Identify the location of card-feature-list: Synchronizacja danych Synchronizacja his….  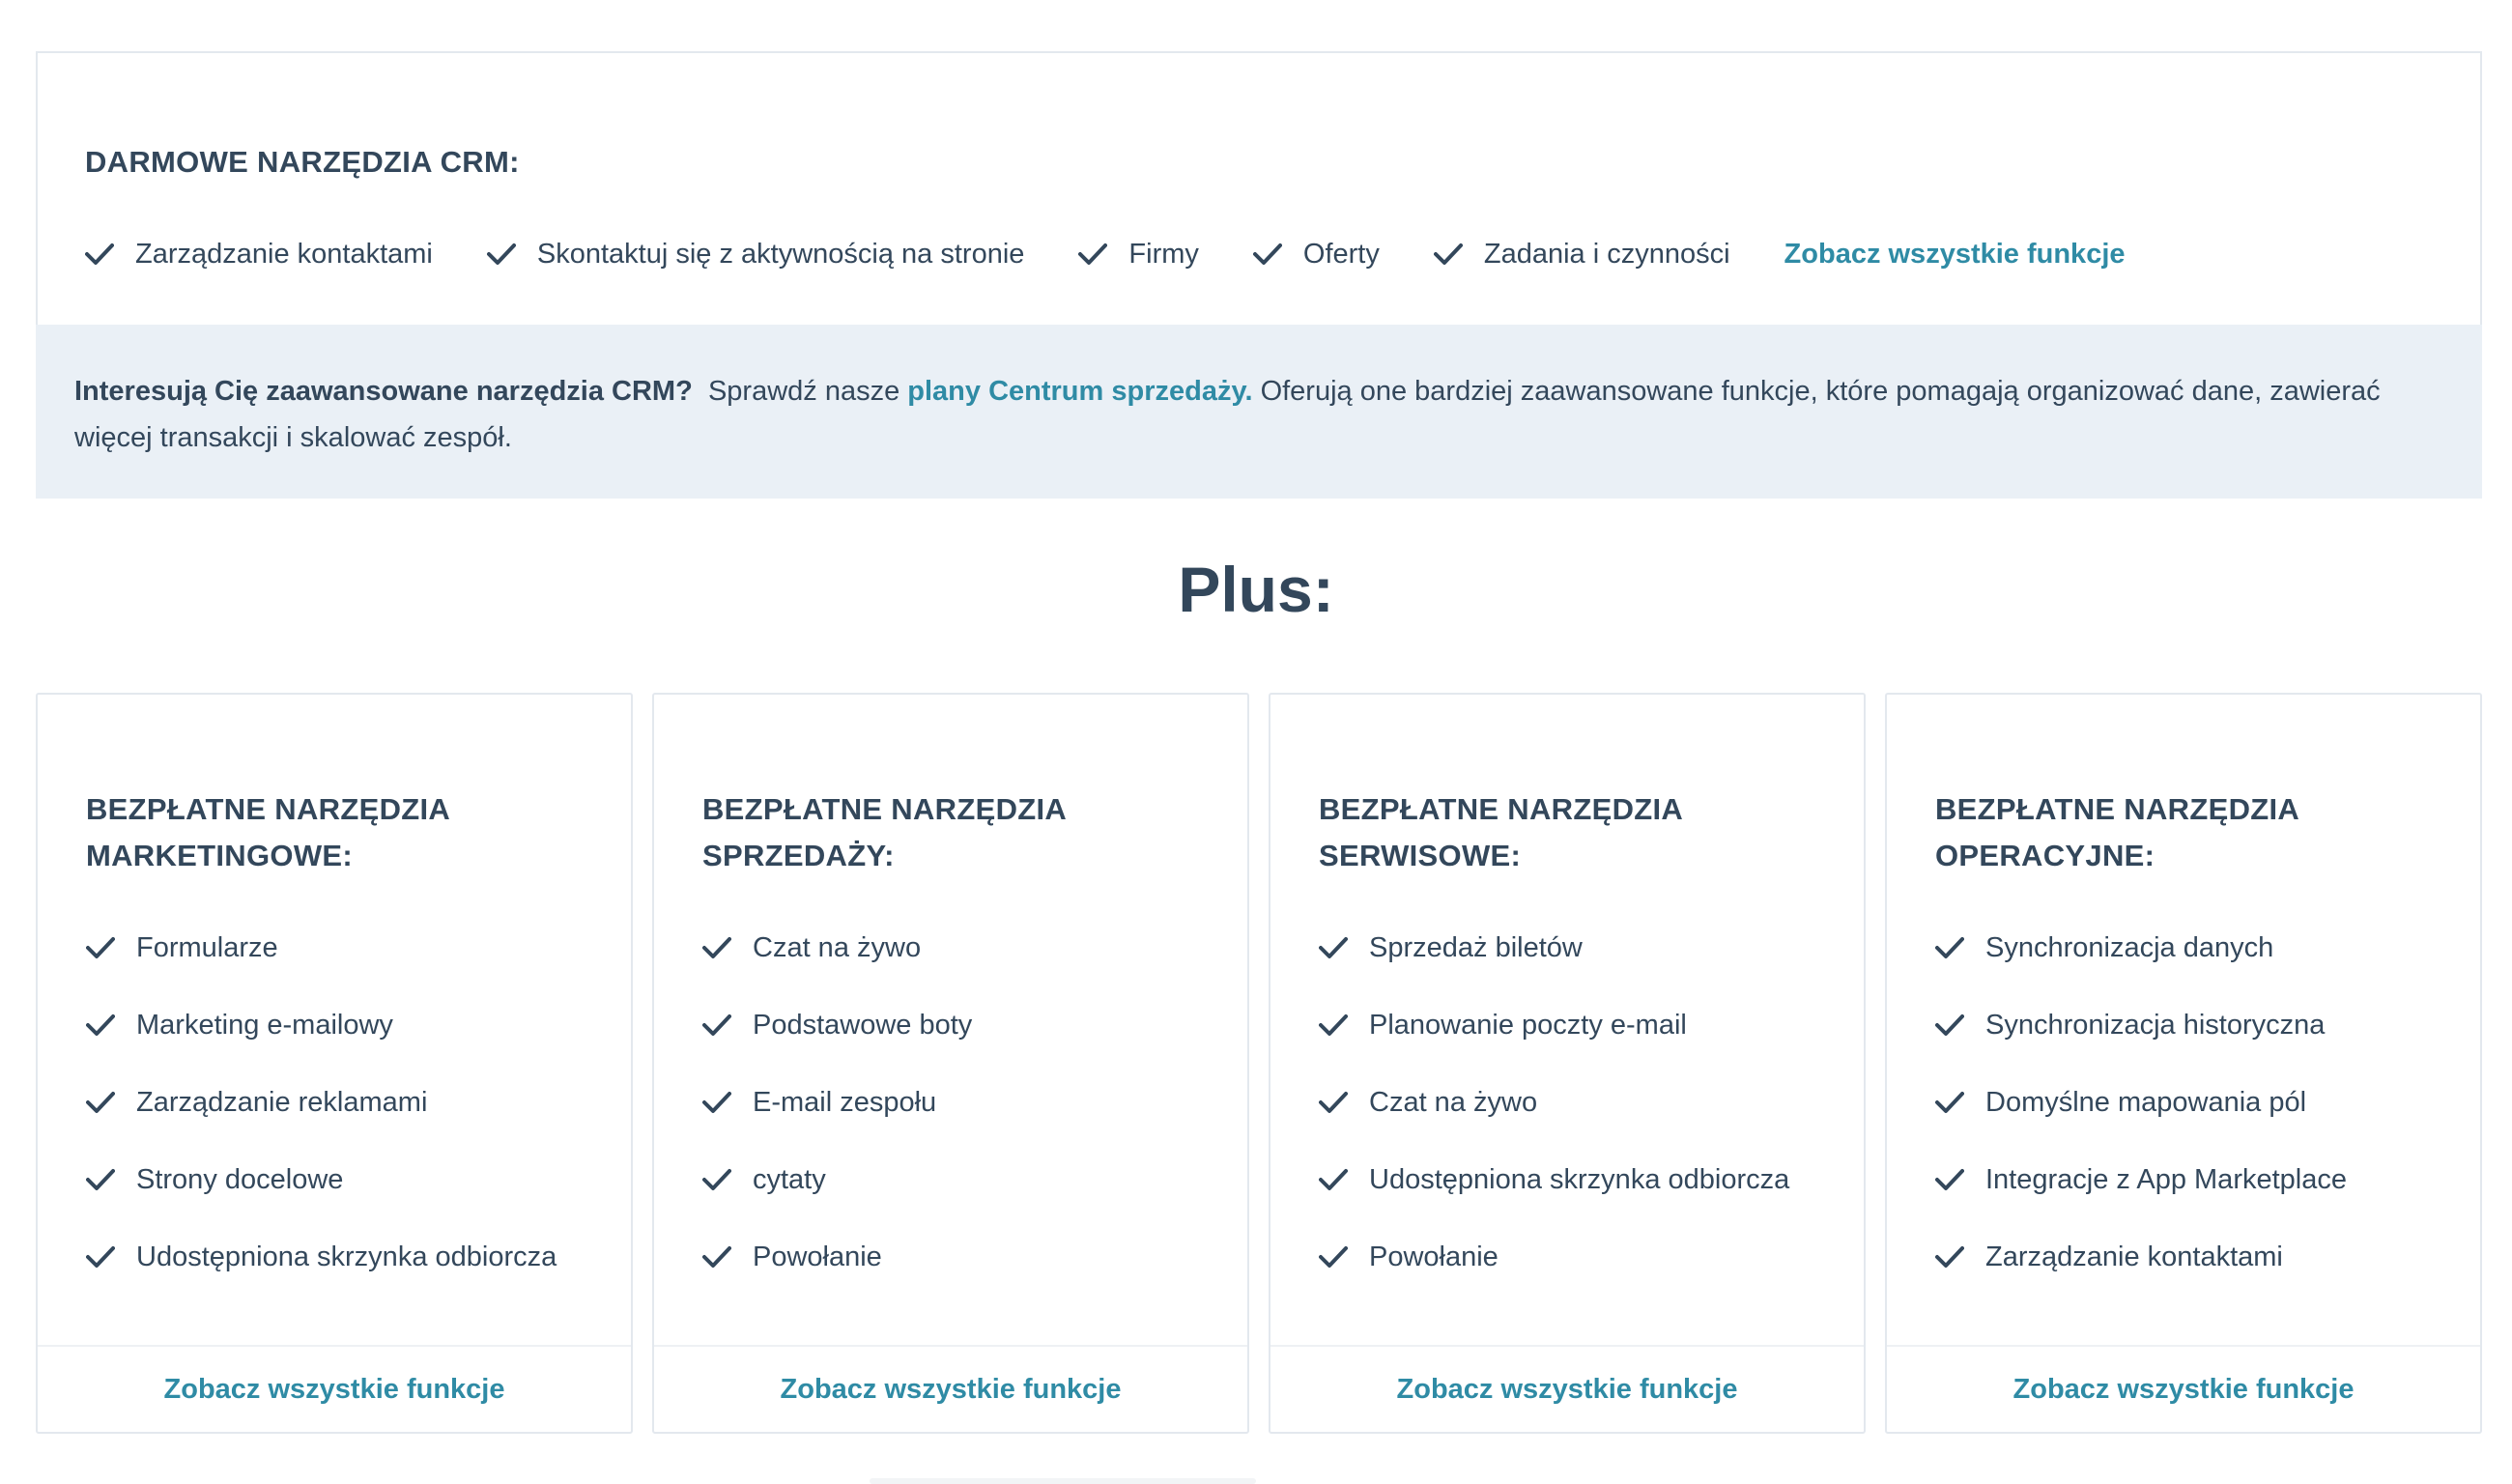
(2141, 1120).